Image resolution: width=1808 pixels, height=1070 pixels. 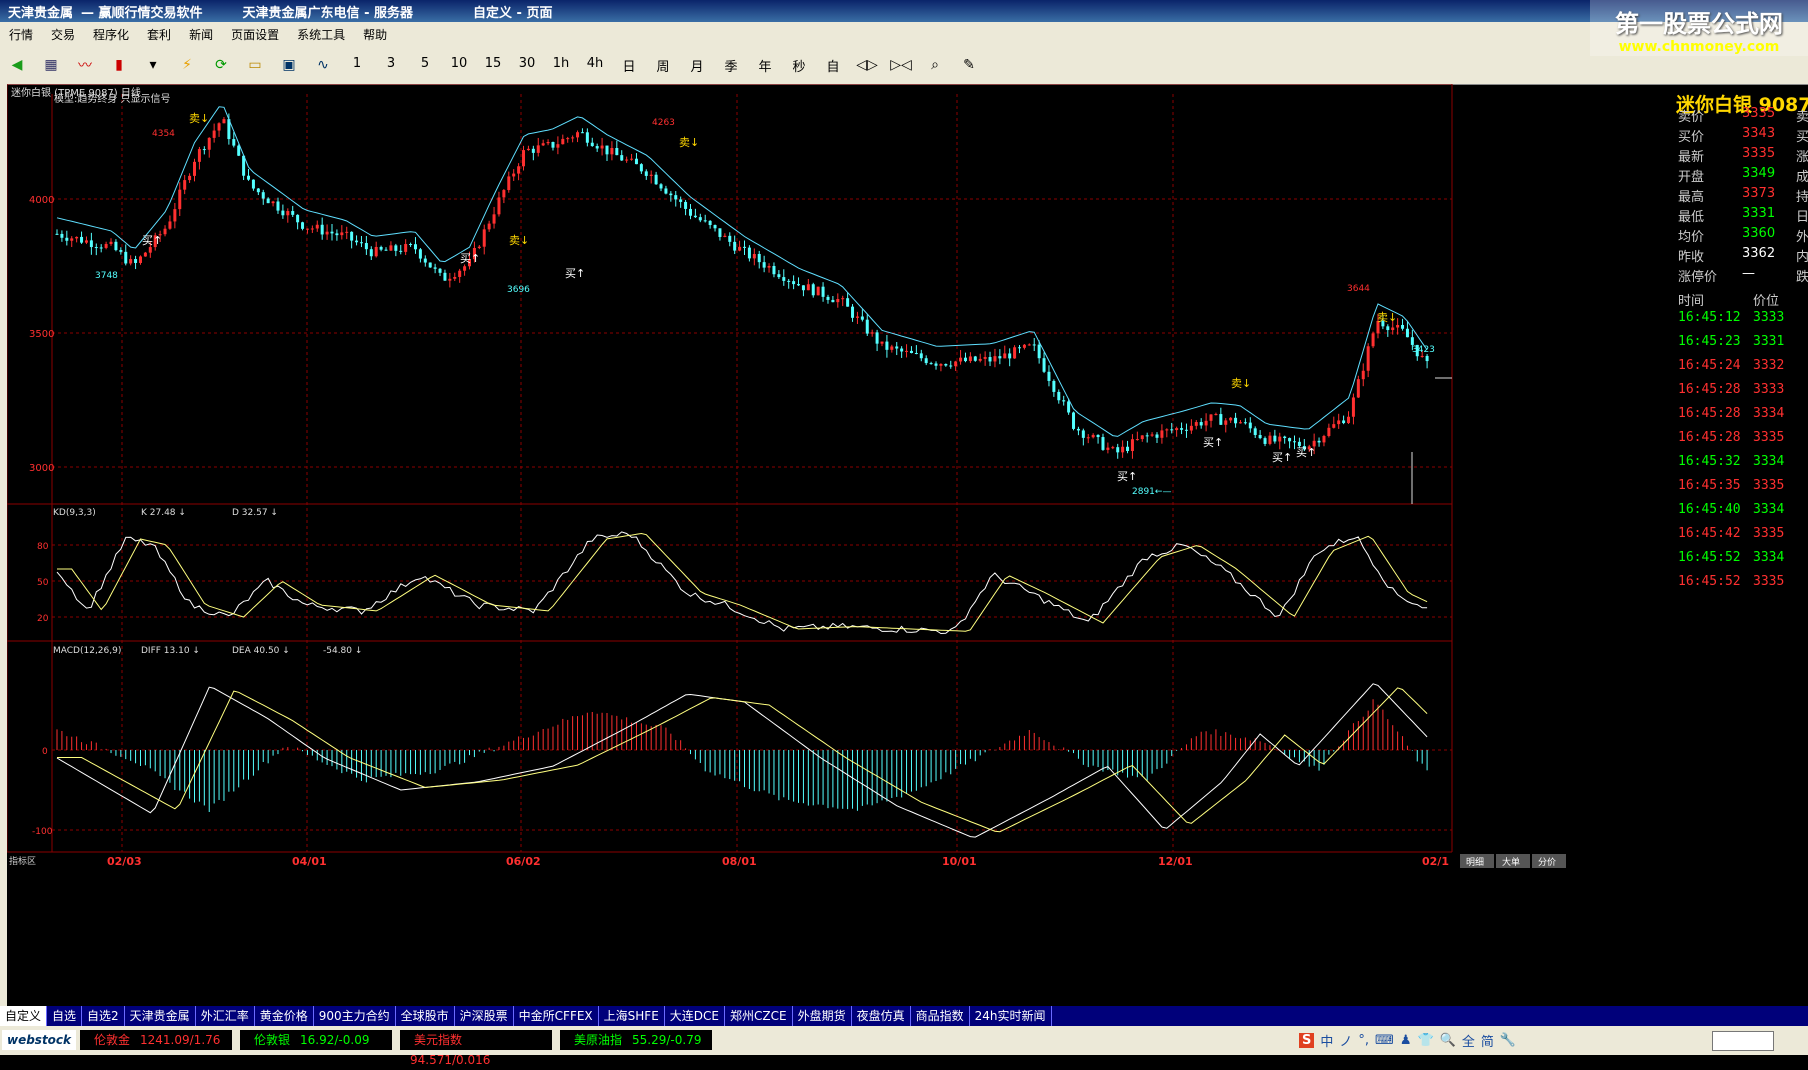 What do you see at coordinates (65, 1016) in the screenshot?
I see `market-tab-1: 自选` at bounding box center [65, 1016].